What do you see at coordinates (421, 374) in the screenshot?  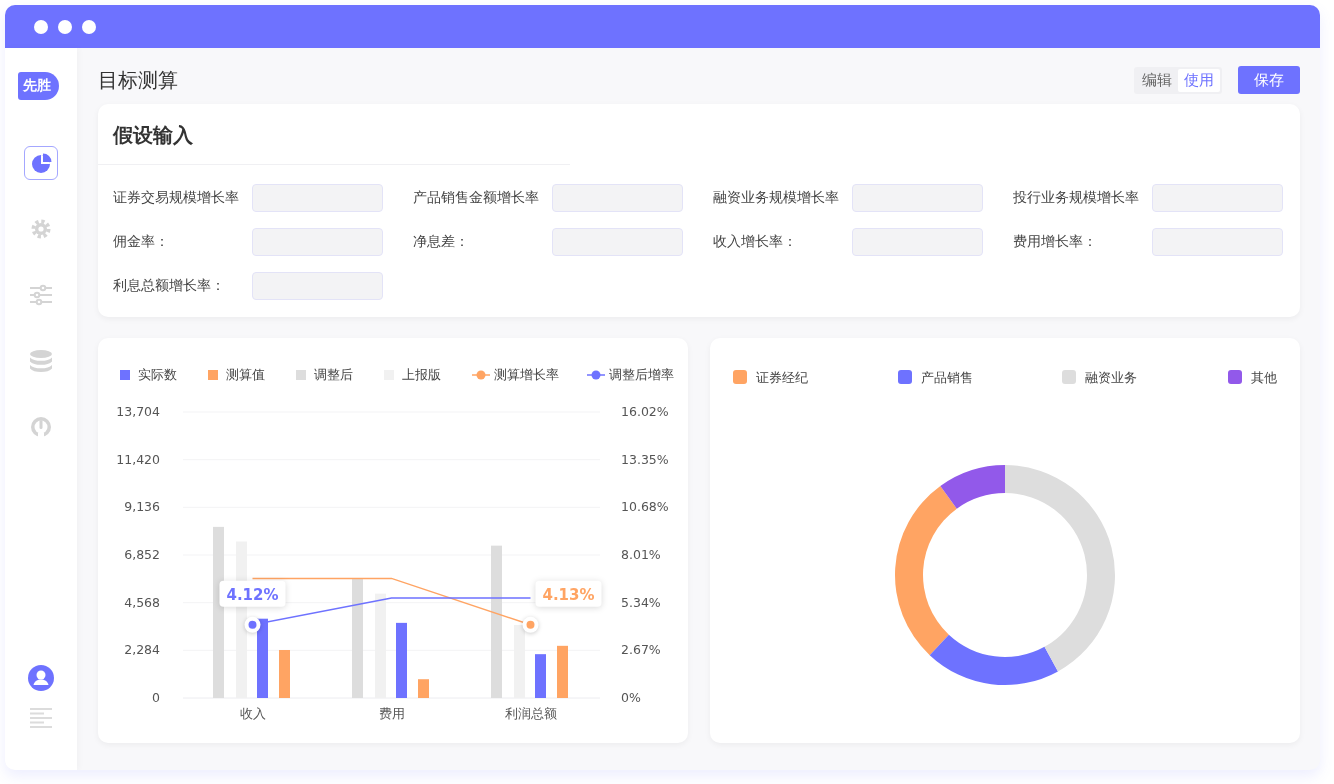 I see `legend-label: 上报版` at bounding box center [421, 374].